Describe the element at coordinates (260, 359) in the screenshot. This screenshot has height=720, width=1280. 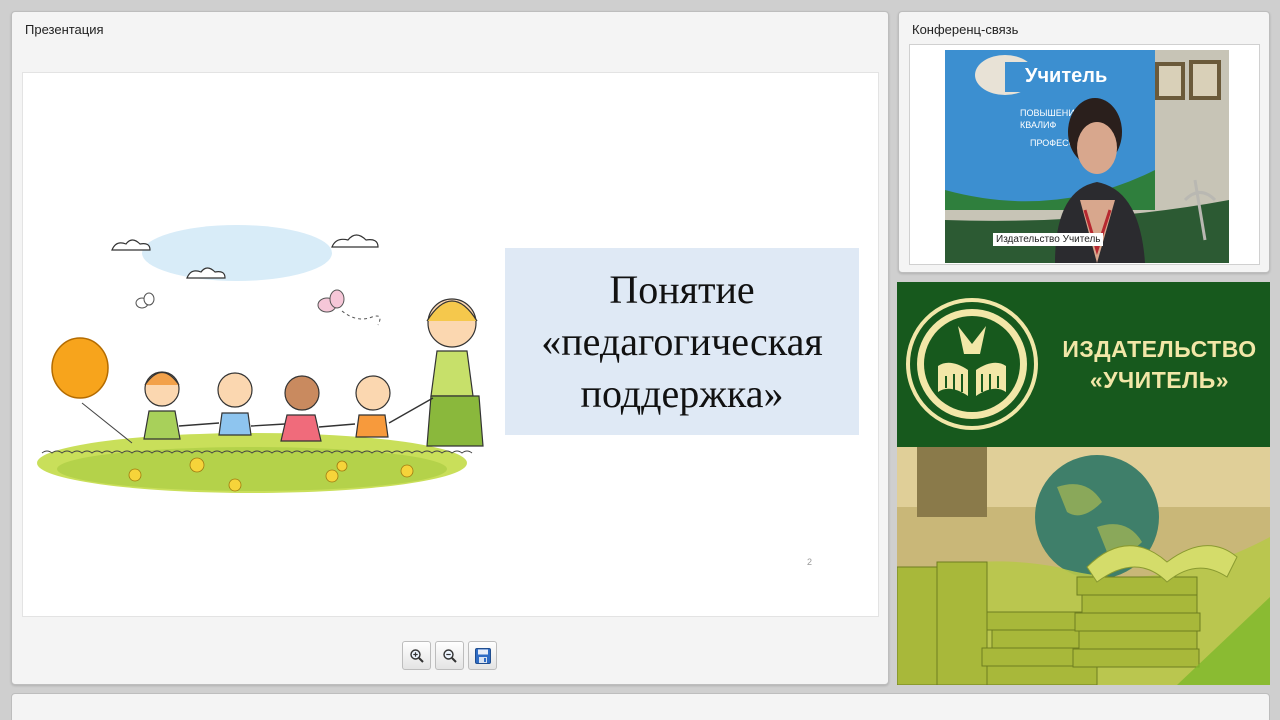
I see `children-teacher-illustration` at that location.